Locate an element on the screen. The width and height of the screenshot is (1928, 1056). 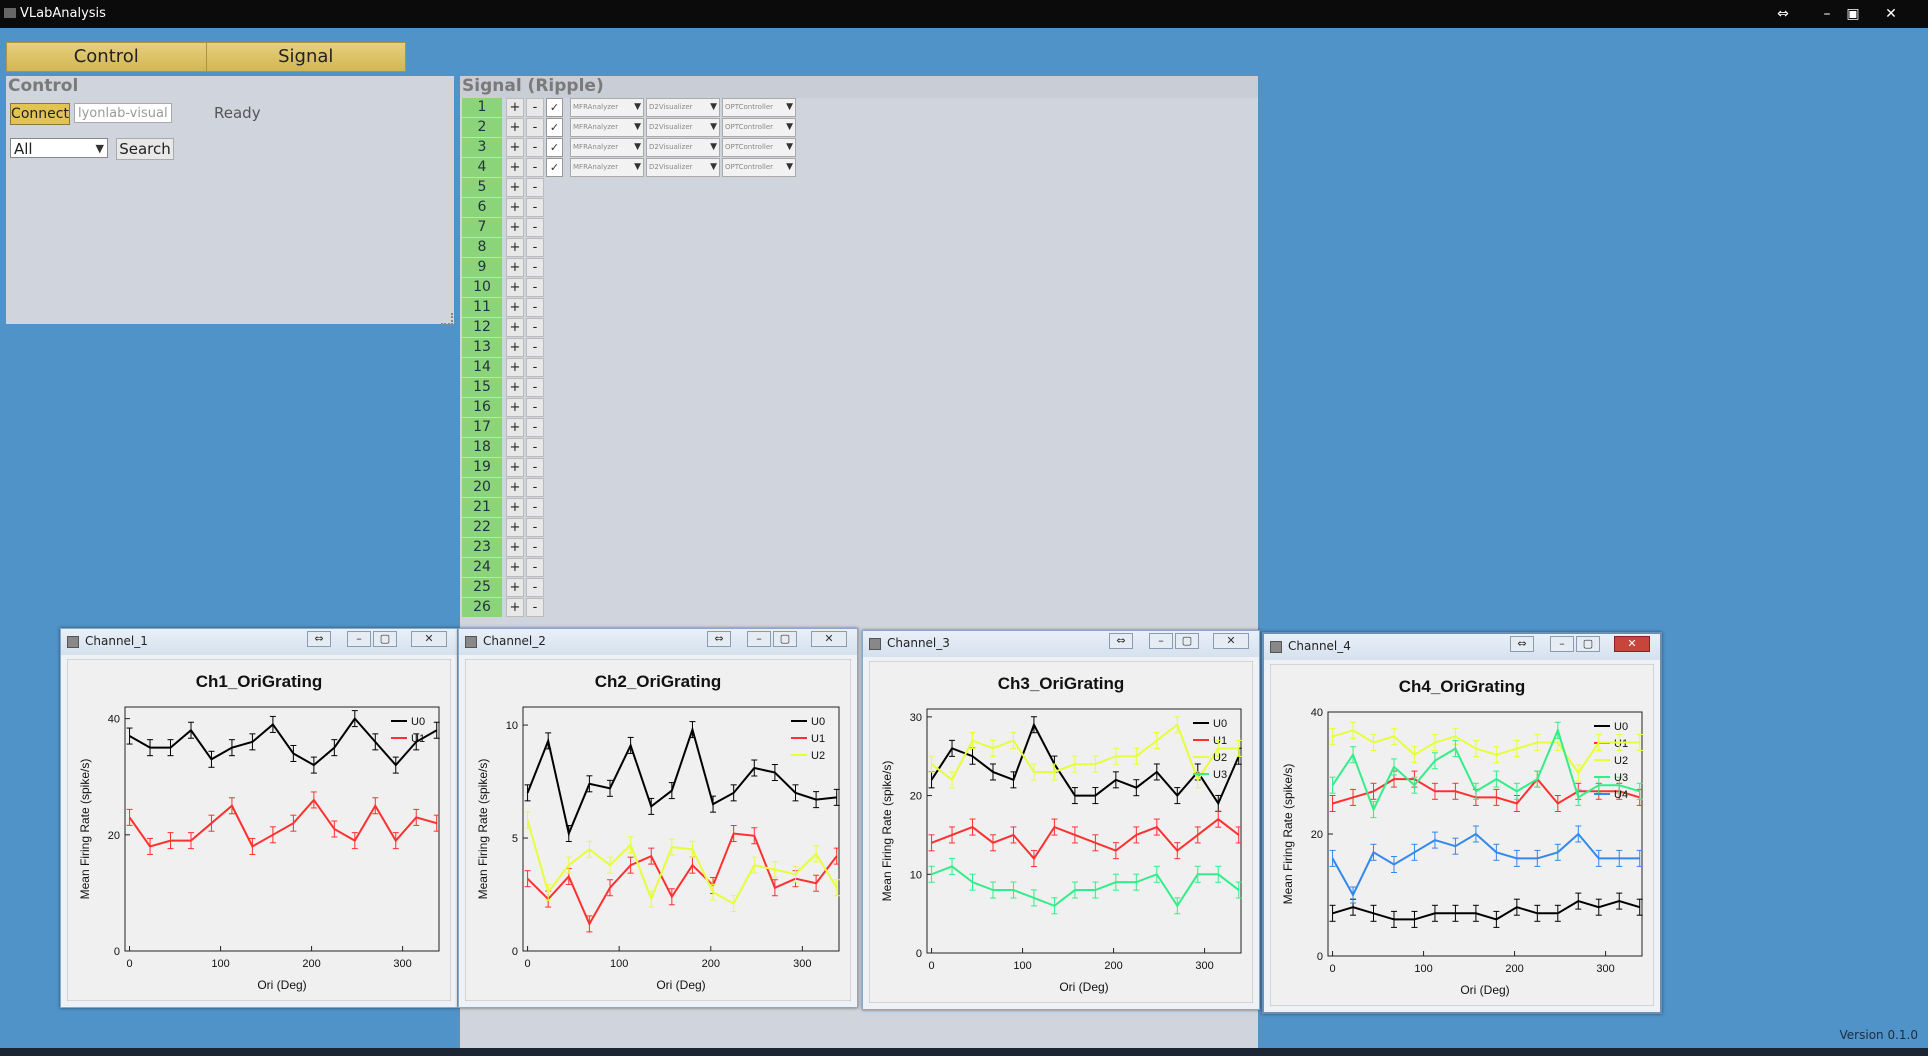
channel-number: 15 is located at coordinates (482, 387).